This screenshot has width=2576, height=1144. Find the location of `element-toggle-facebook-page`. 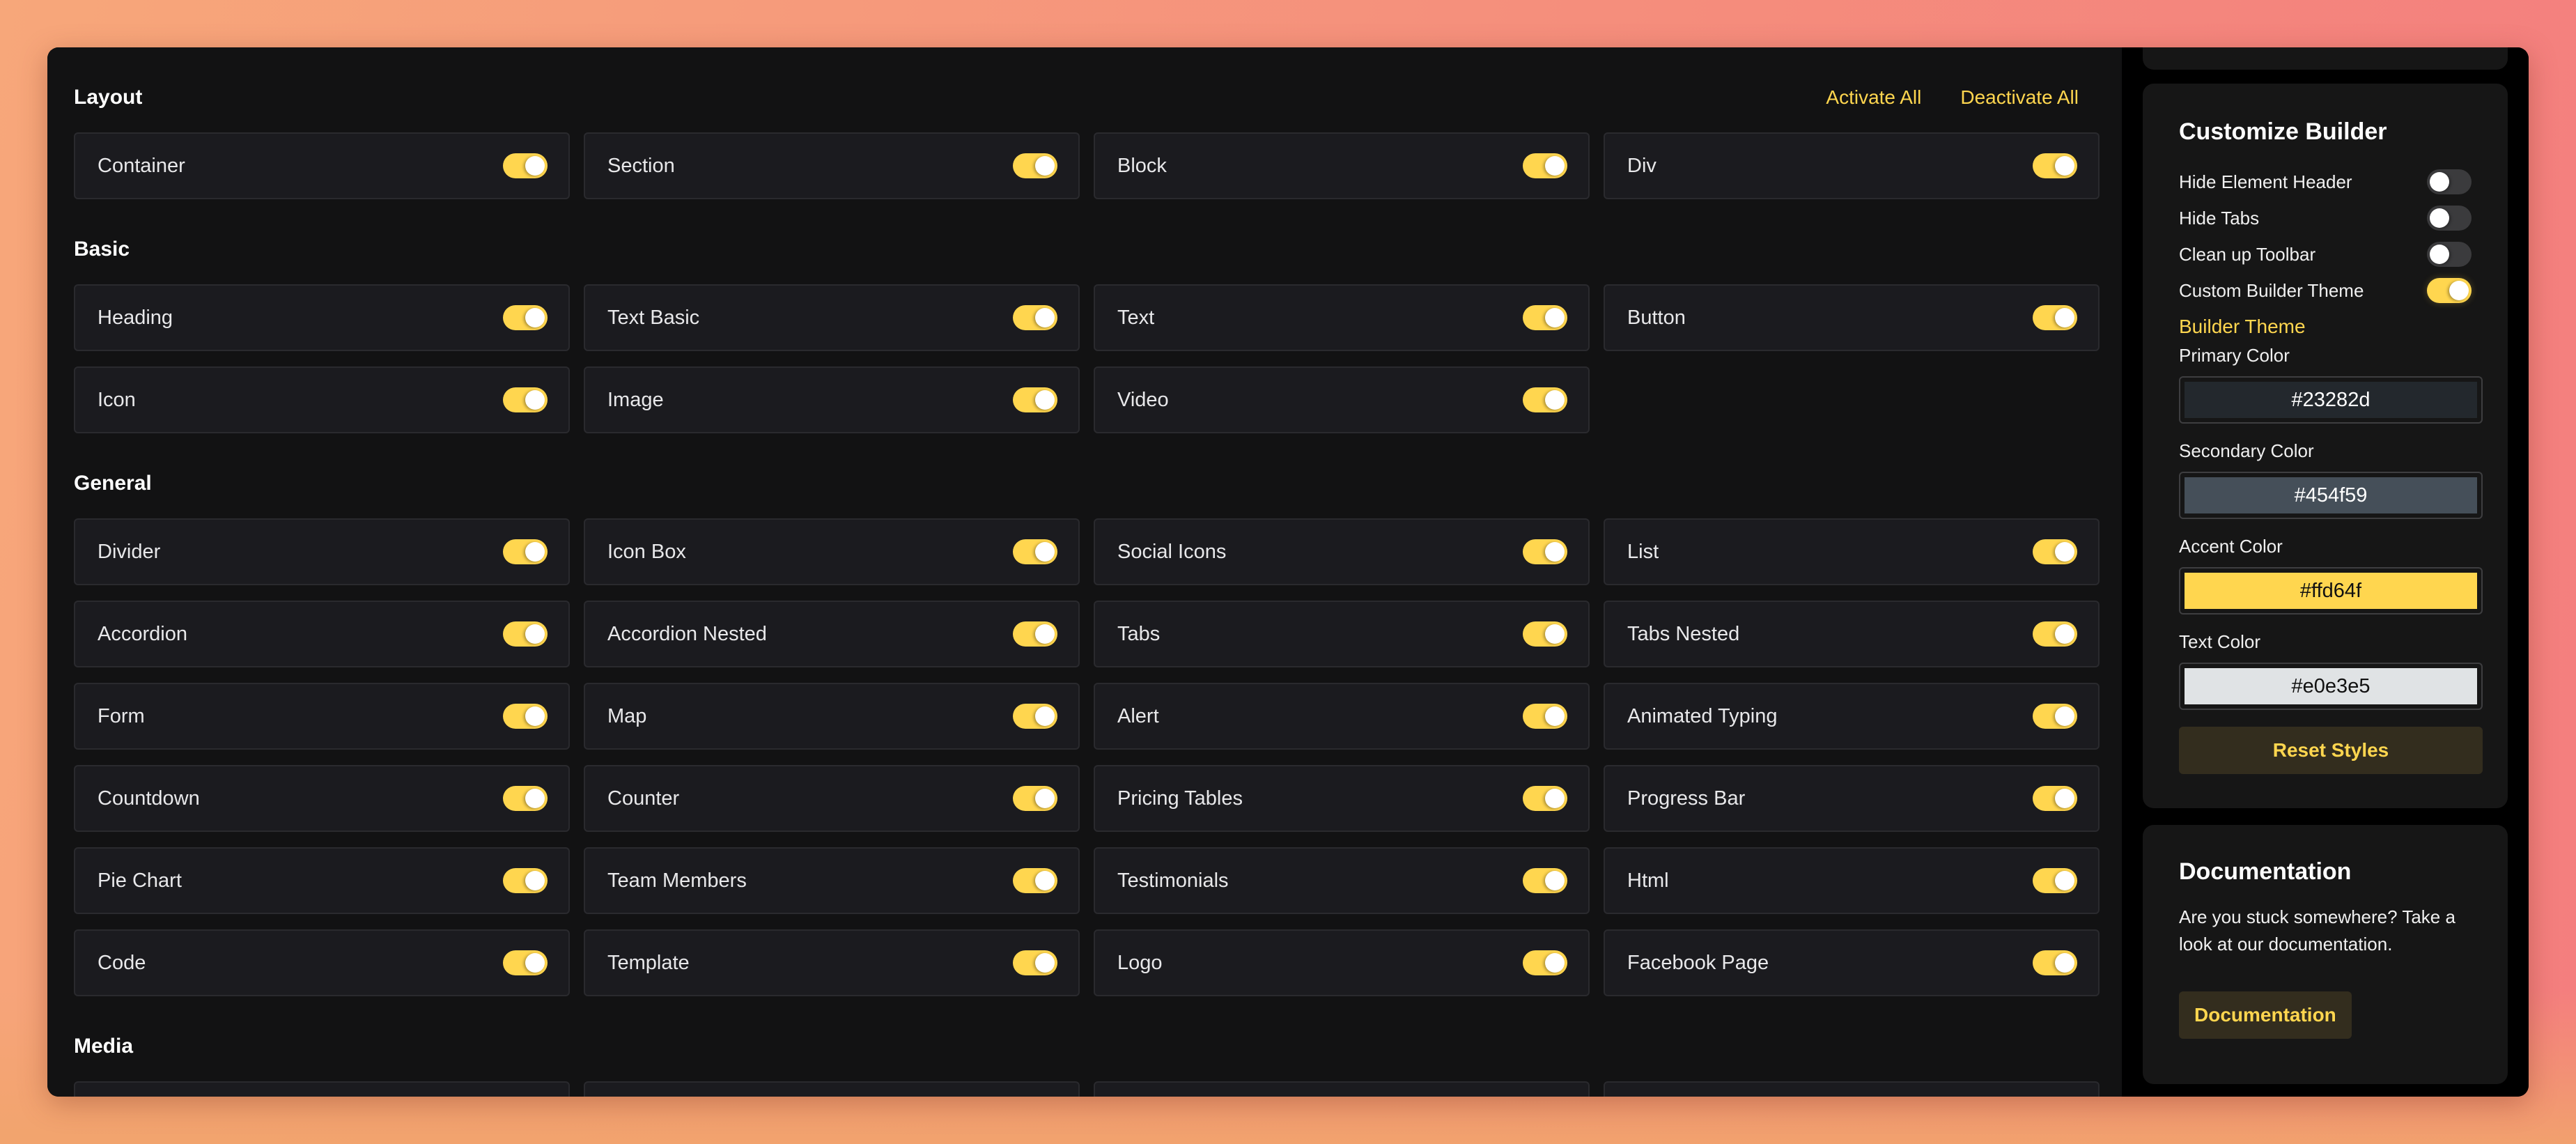

element-toggle-facebook-page is located at coordinates (2055, 963).